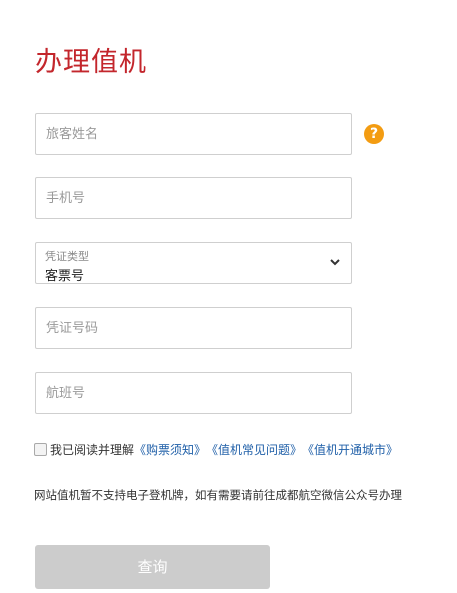 This screenshot has width=457, height=593. I want to click on phone-input, so click(193, 198).